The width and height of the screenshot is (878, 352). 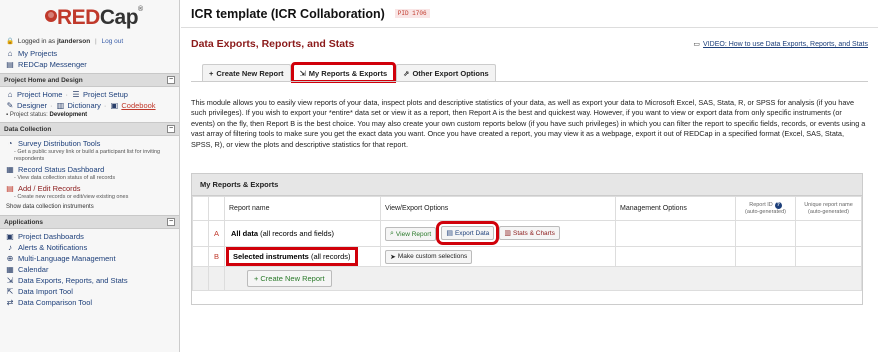 What do you see at coordinates (89, 236) in the screenshot?
I see `app-project-dashboards: ▣ Project Dashboards` at bounding box center [89, 236].